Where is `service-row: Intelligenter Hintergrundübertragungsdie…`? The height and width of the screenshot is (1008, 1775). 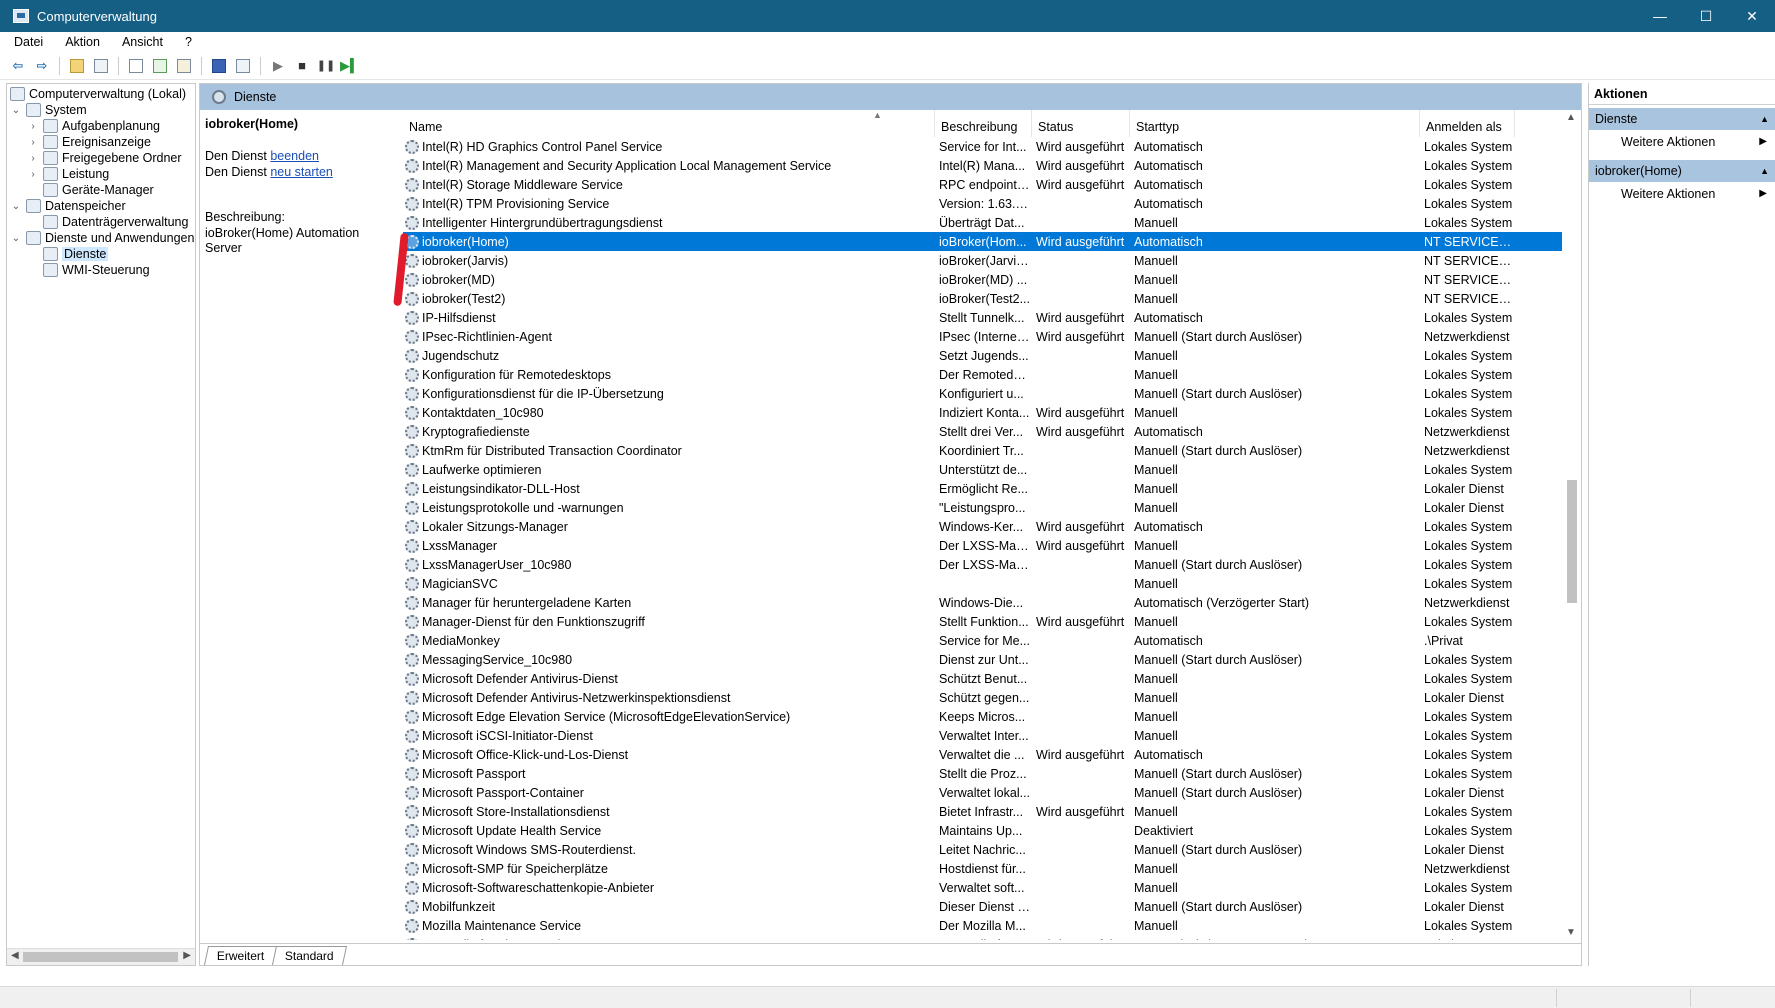
service-row: Intelligenter Hintergrundübertragungsdie… is located at coordinates (983, 222).